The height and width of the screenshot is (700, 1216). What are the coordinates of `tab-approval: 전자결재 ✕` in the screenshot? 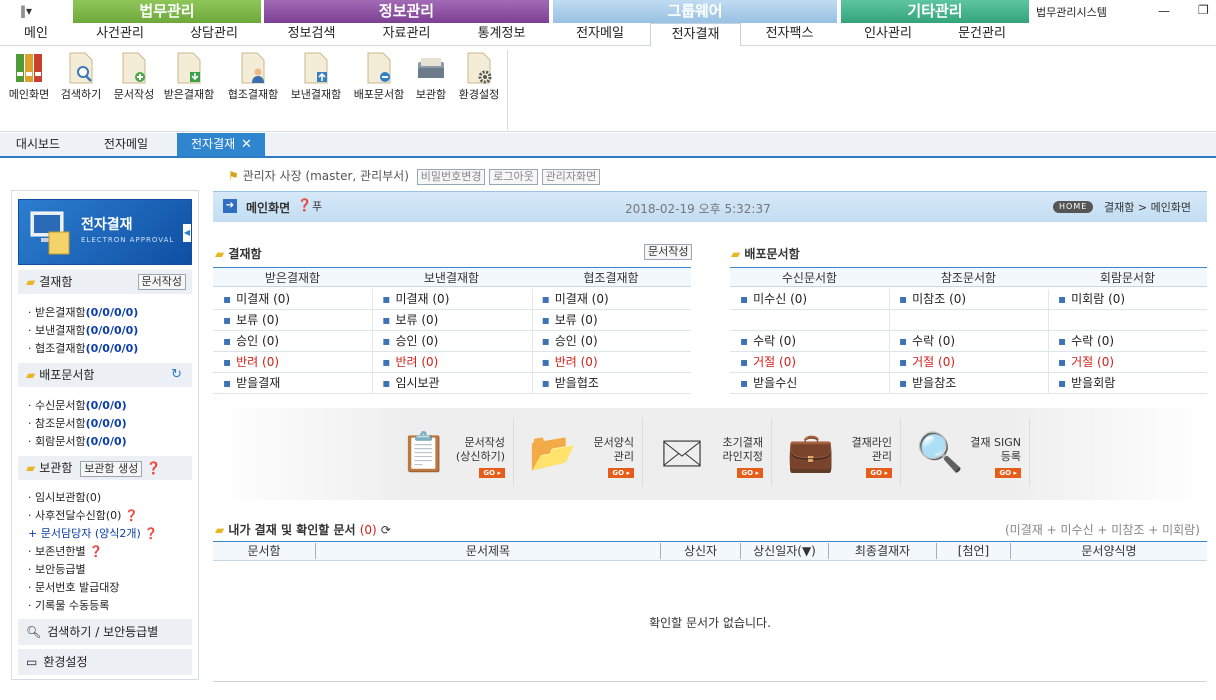 It's located at (221, 144).